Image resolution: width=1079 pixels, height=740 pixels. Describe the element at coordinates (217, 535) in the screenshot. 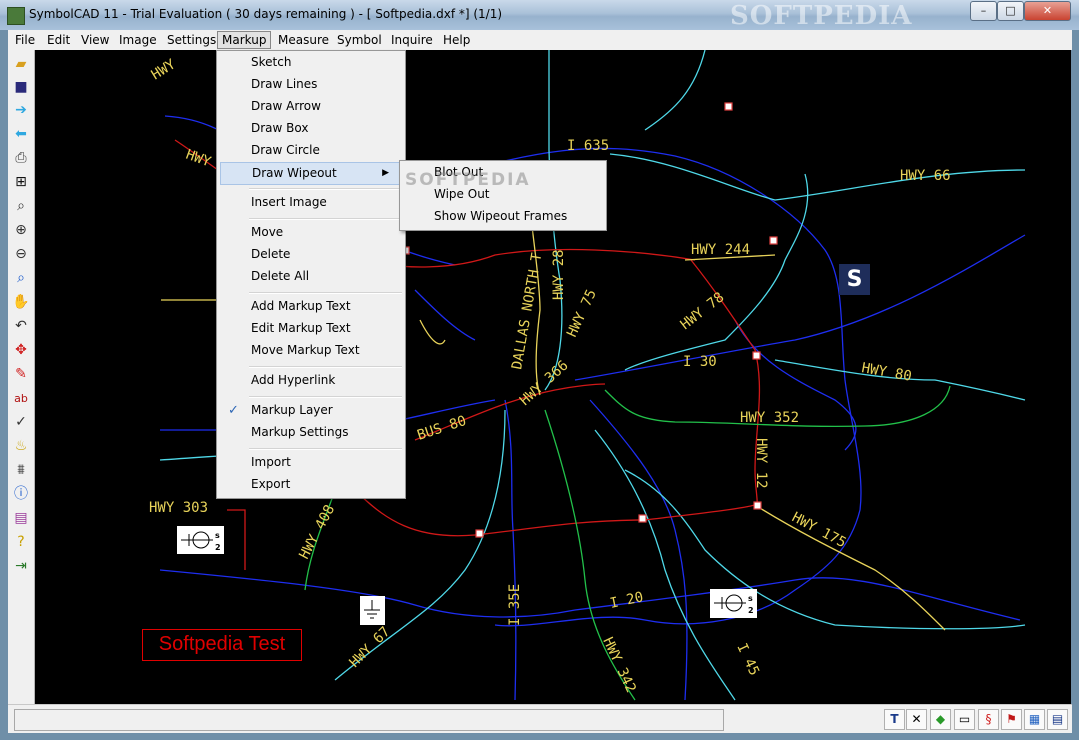

I see `svg-text: s` at that location.